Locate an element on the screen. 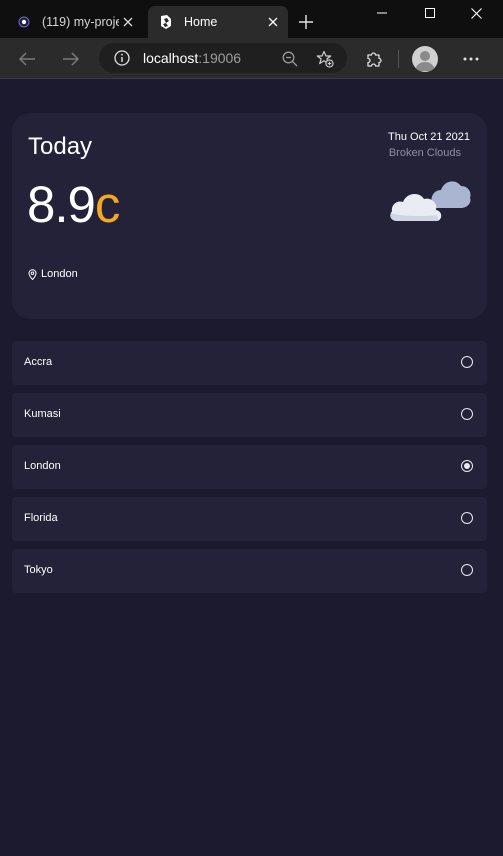 This screenshot has height=856, width=503. city-option-tokyo: Tokyo is located at coordinates (249, 571).